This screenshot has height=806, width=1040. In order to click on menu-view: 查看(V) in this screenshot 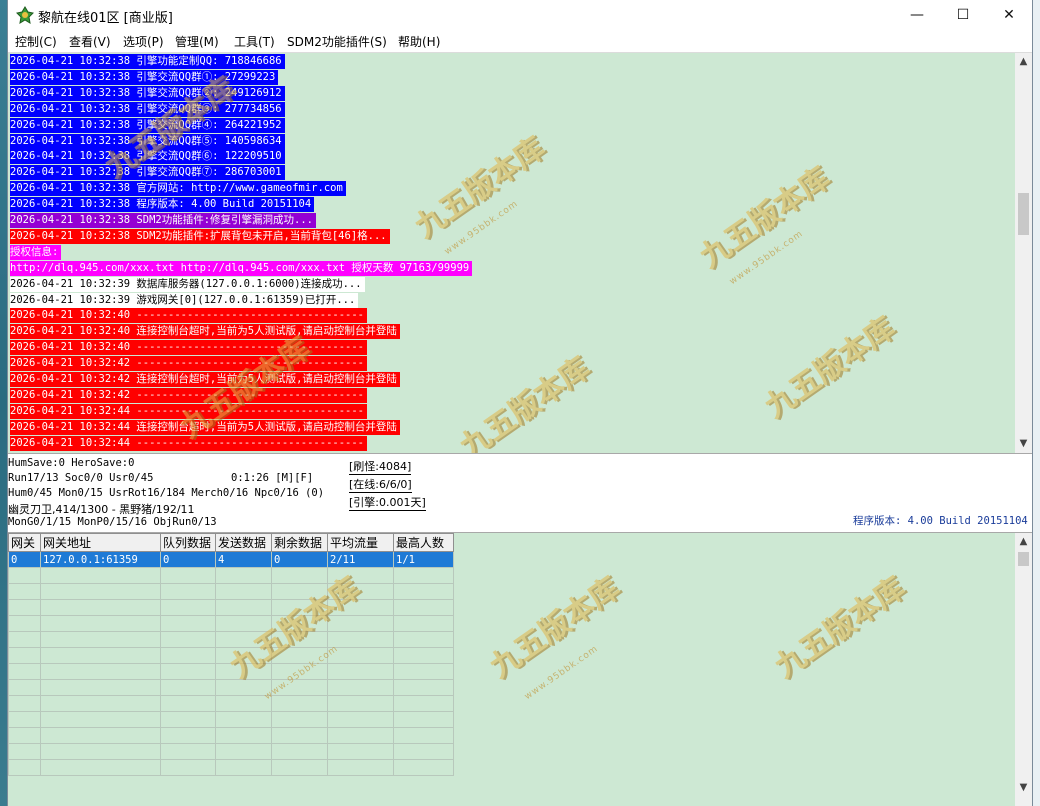, I will do `click(90, 41)`.